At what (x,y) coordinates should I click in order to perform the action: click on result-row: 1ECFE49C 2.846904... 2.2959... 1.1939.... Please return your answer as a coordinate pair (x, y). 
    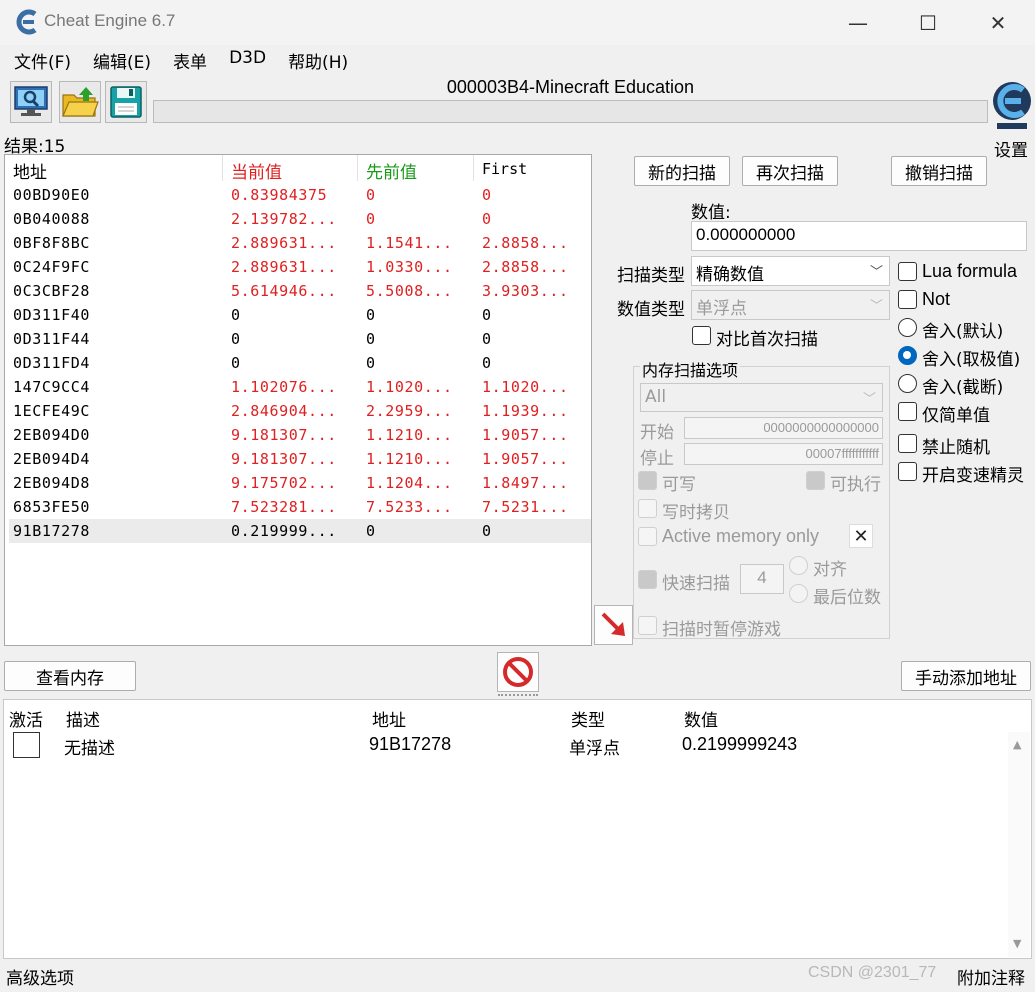
    Looking at the image, I should click on (300, 411).